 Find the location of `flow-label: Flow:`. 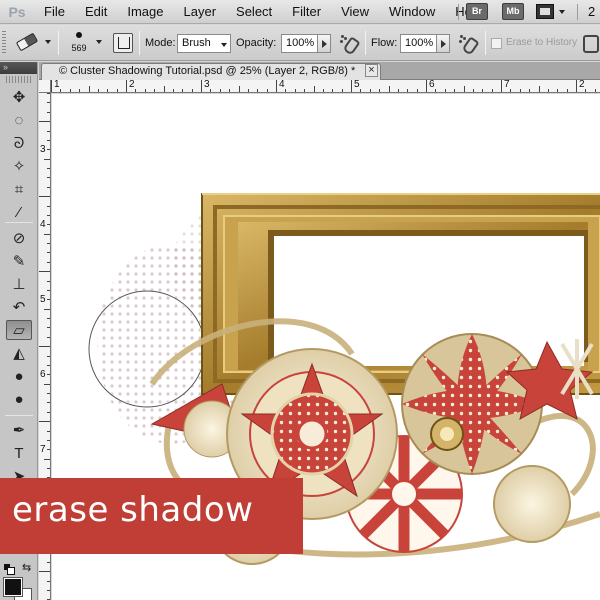

flow-label: Flow: is located at coordinates (384, 43).